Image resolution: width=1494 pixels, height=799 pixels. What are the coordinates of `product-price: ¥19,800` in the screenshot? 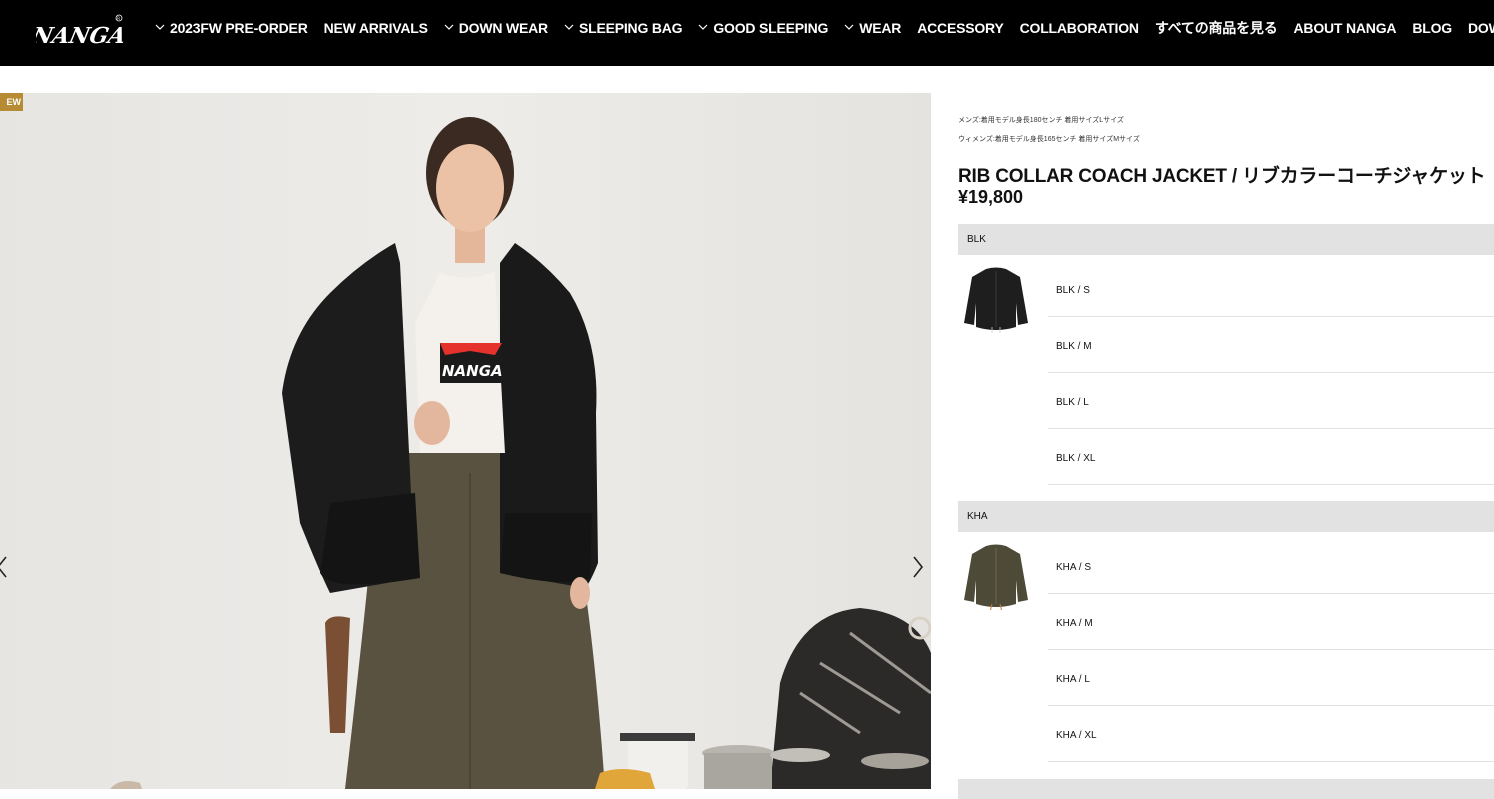 It's located at (991, 197).